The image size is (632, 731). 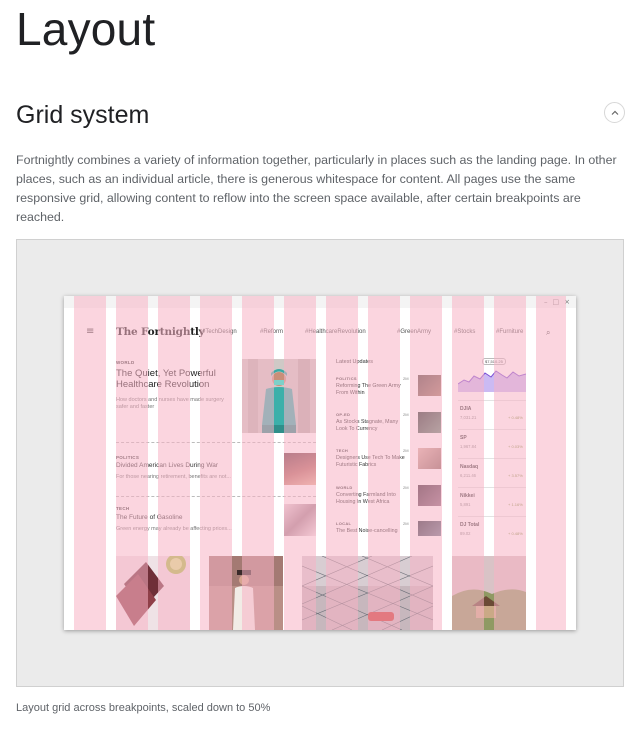 What do you see at coordinates (494, 361) in the screenshot?
I see `stock-price-tag: $7,510.25` at bounding box center [494, 361].